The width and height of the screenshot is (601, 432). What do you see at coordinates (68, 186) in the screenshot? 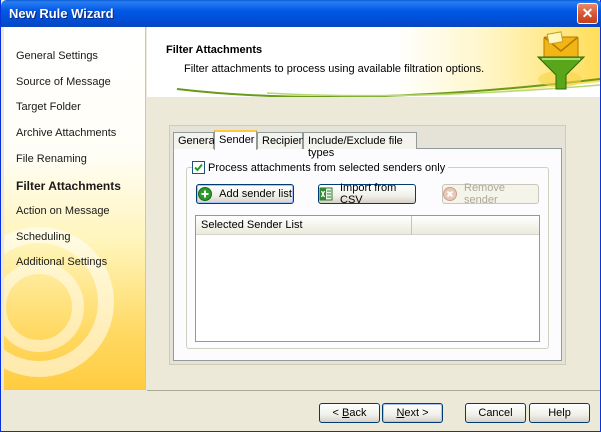
I see `sidebar-item-filter-attachments: Filter Attachments` at bounding box center [68, 186].